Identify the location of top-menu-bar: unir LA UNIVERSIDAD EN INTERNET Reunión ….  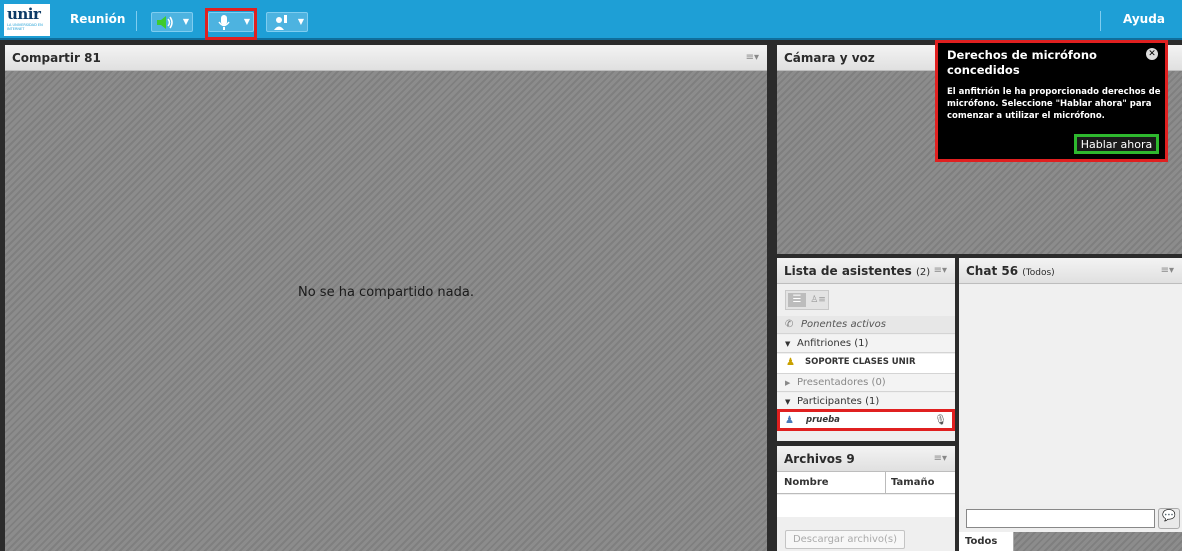
(591, 20).